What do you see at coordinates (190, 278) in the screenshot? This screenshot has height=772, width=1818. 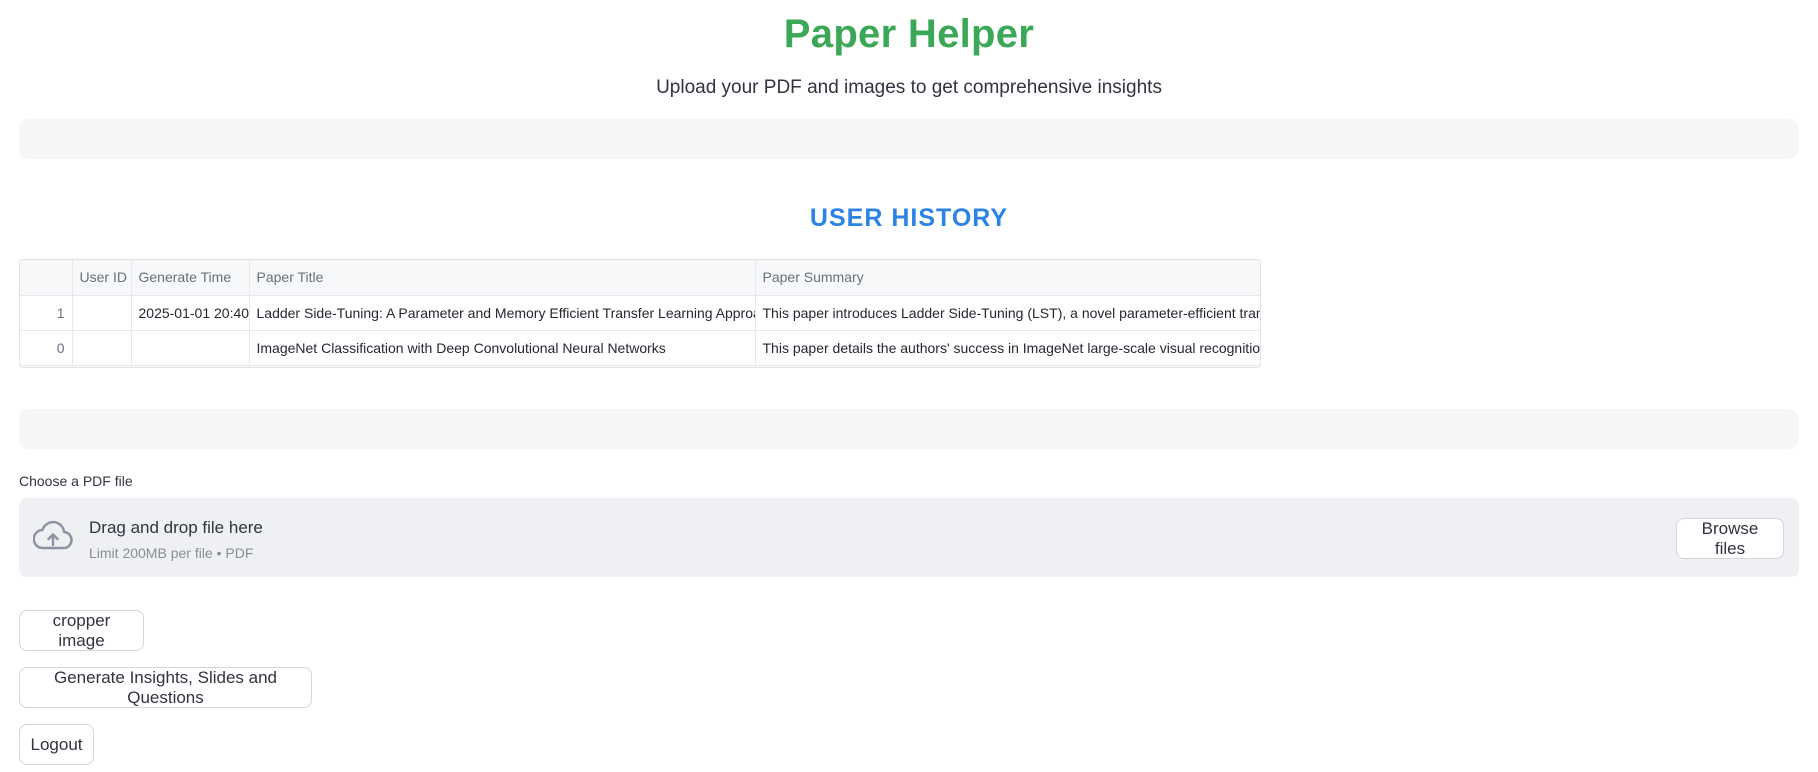 I see `column-header-generate-time: Generate Time` at bounding box center [190, 278].